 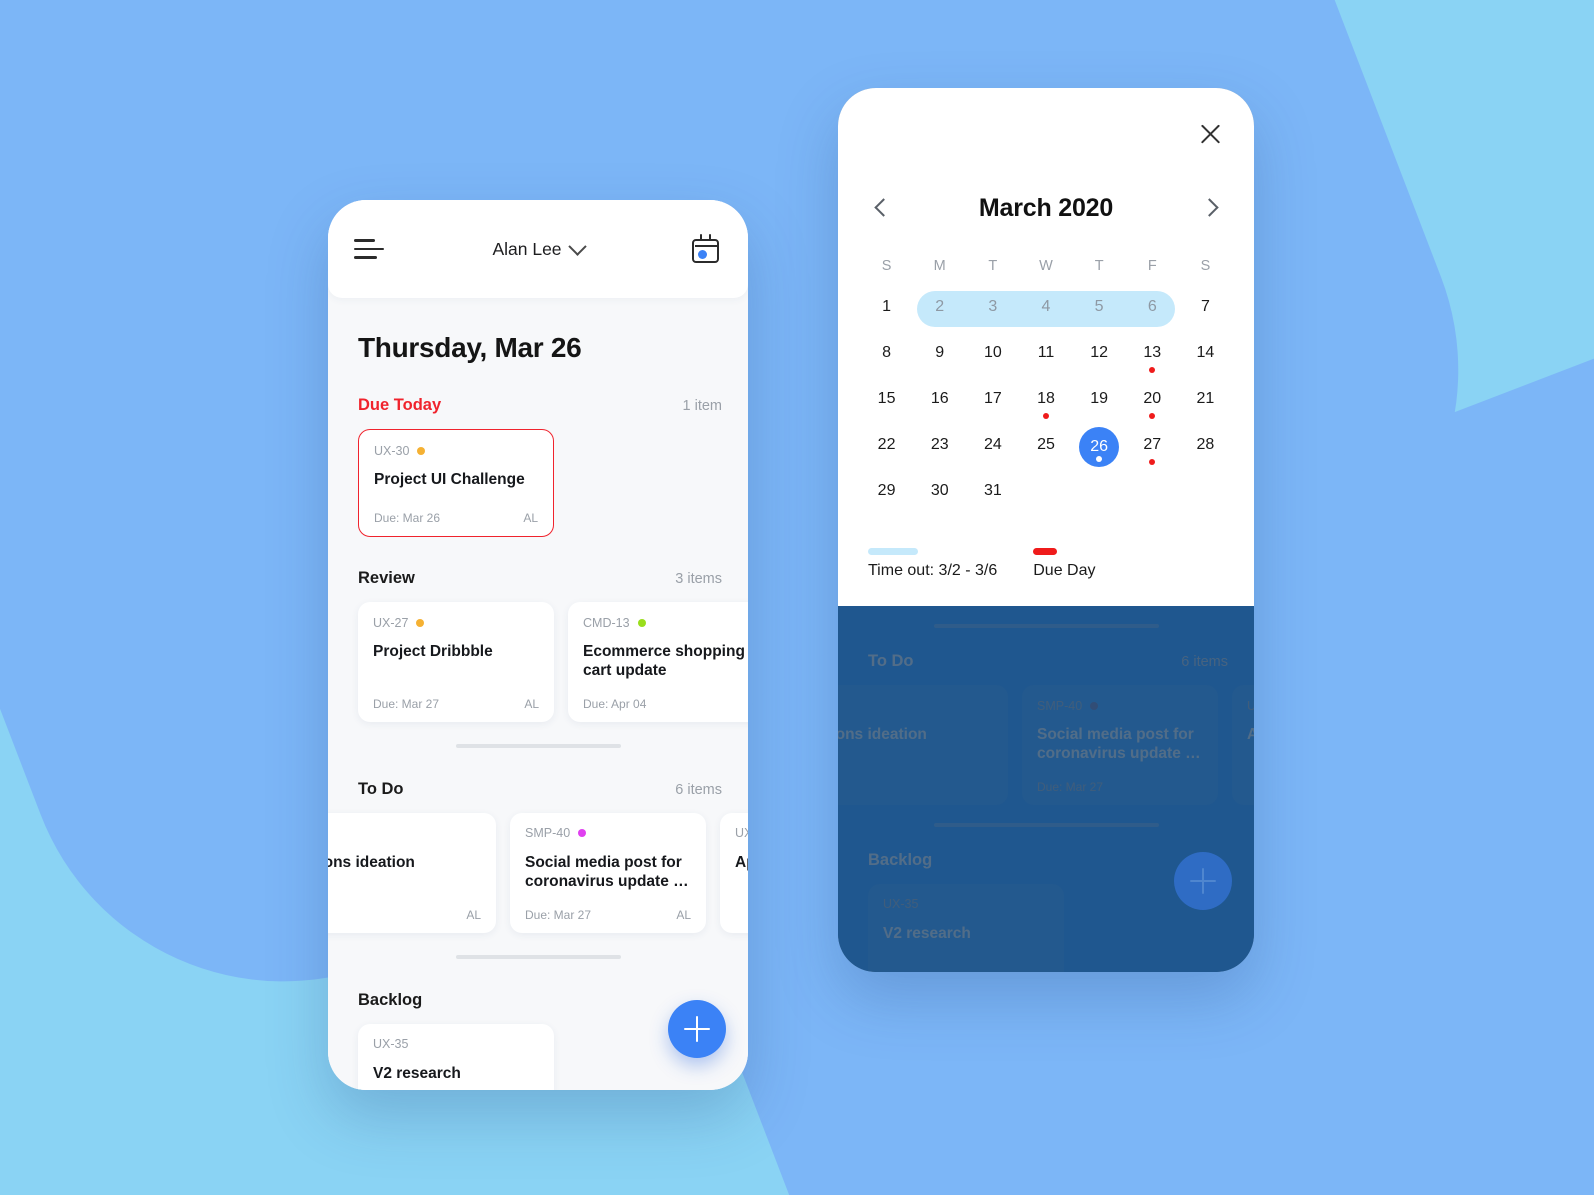 What do you see at coordinates (1205, 352) in the screenshot?
I see `calendar-day-number: 14` at bounding box center [1205, 352].